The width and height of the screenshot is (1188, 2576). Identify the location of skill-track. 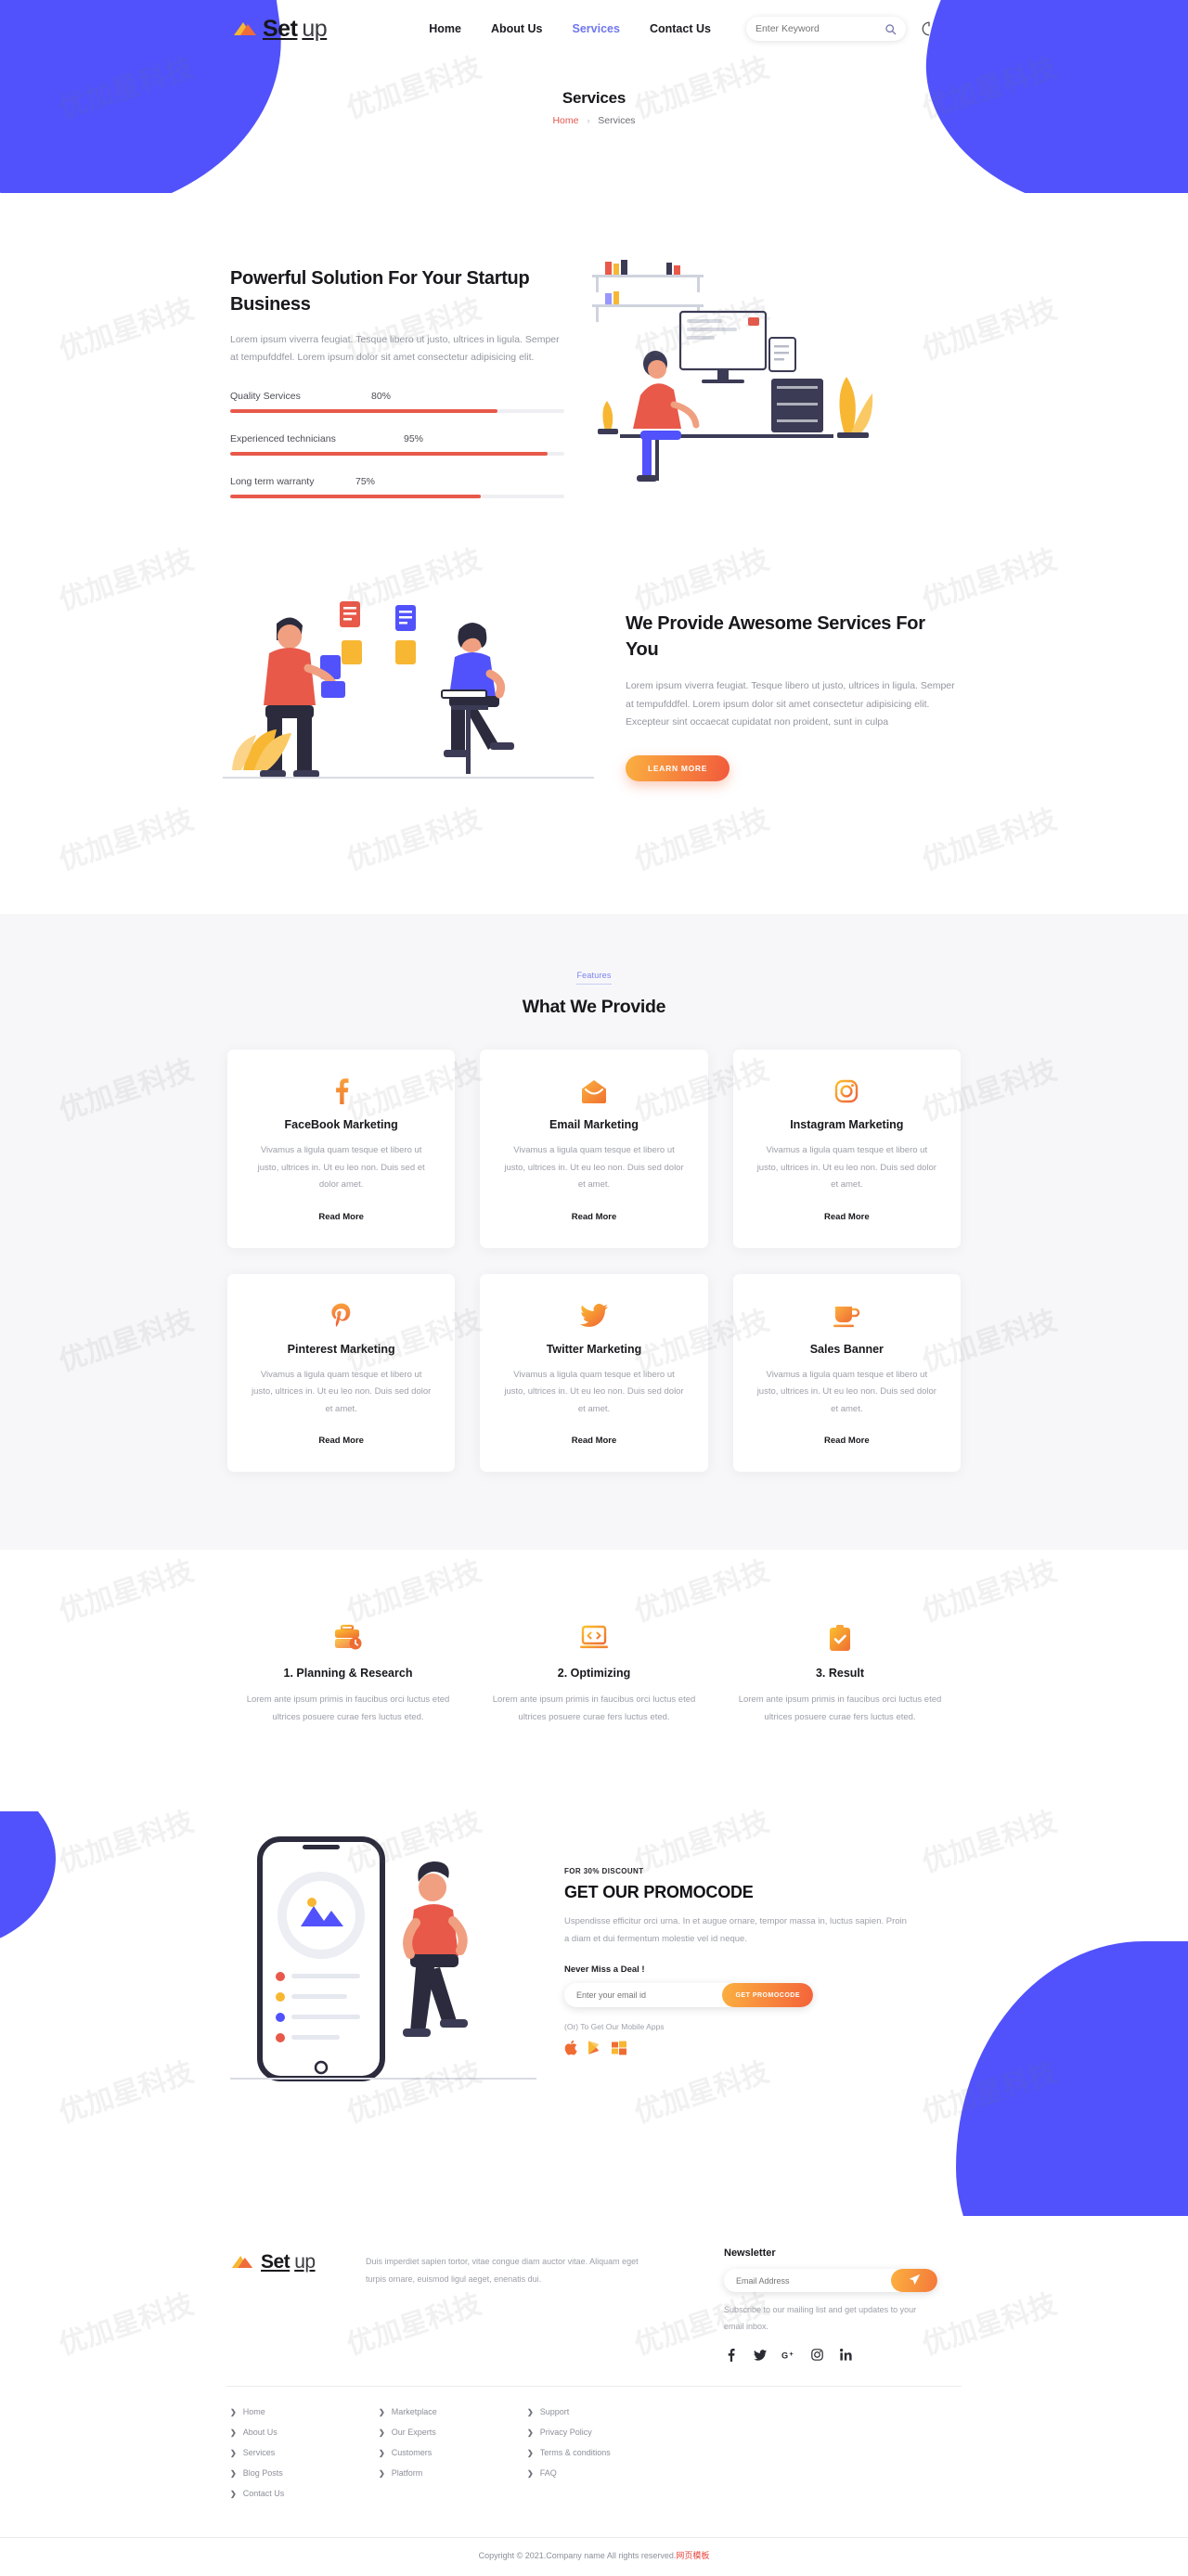
(397, 411).